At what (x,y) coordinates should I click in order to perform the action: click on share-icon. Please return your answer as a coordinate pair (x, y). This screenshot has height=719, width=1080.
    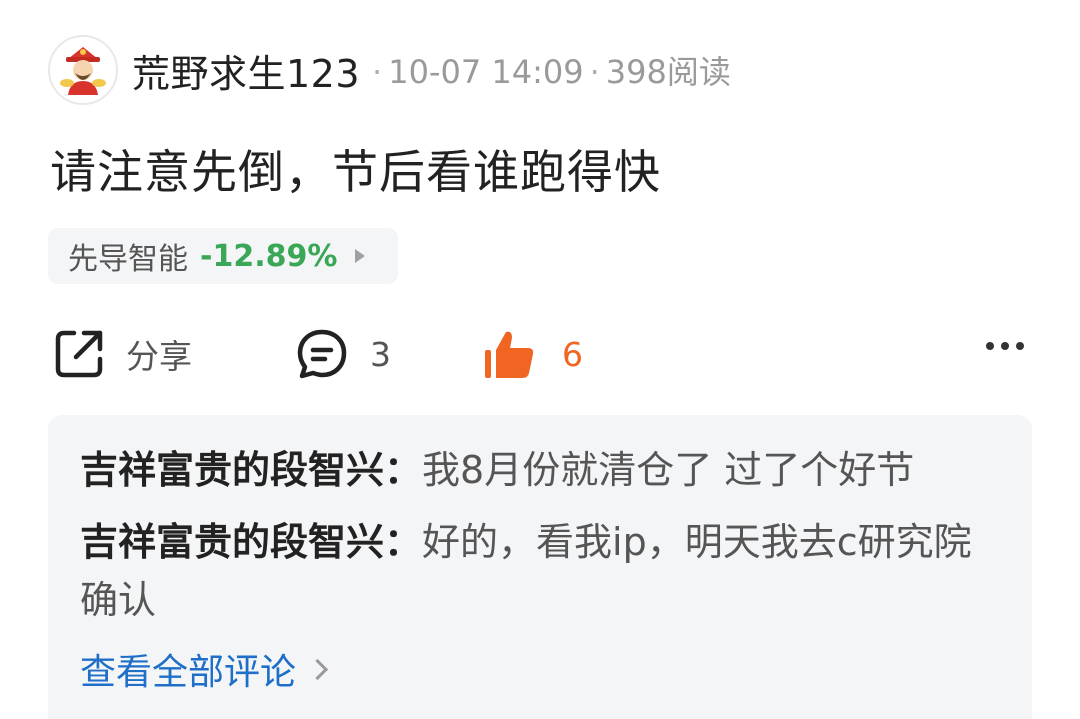
    Looking at the image, I should click on (79, 354).